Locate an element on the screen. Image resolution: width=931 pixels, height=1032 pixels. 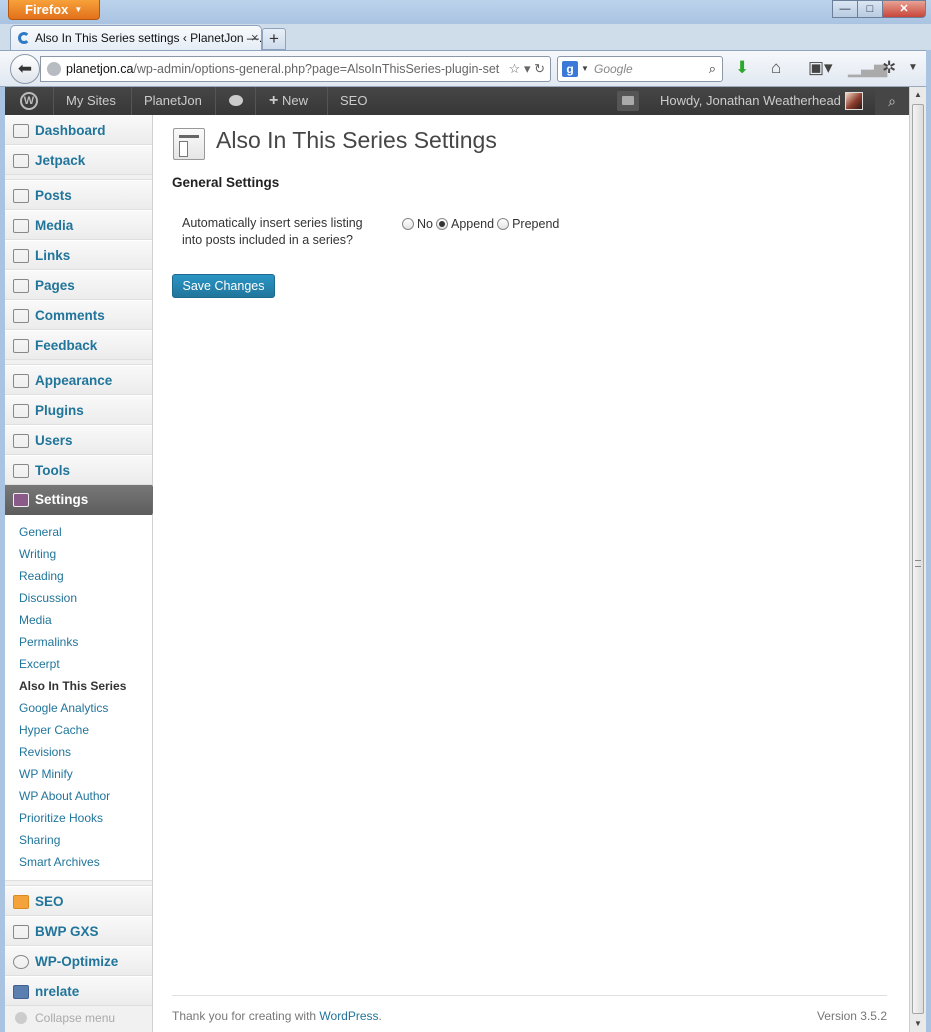
window-frame-right is located at coordinates (928, 541).